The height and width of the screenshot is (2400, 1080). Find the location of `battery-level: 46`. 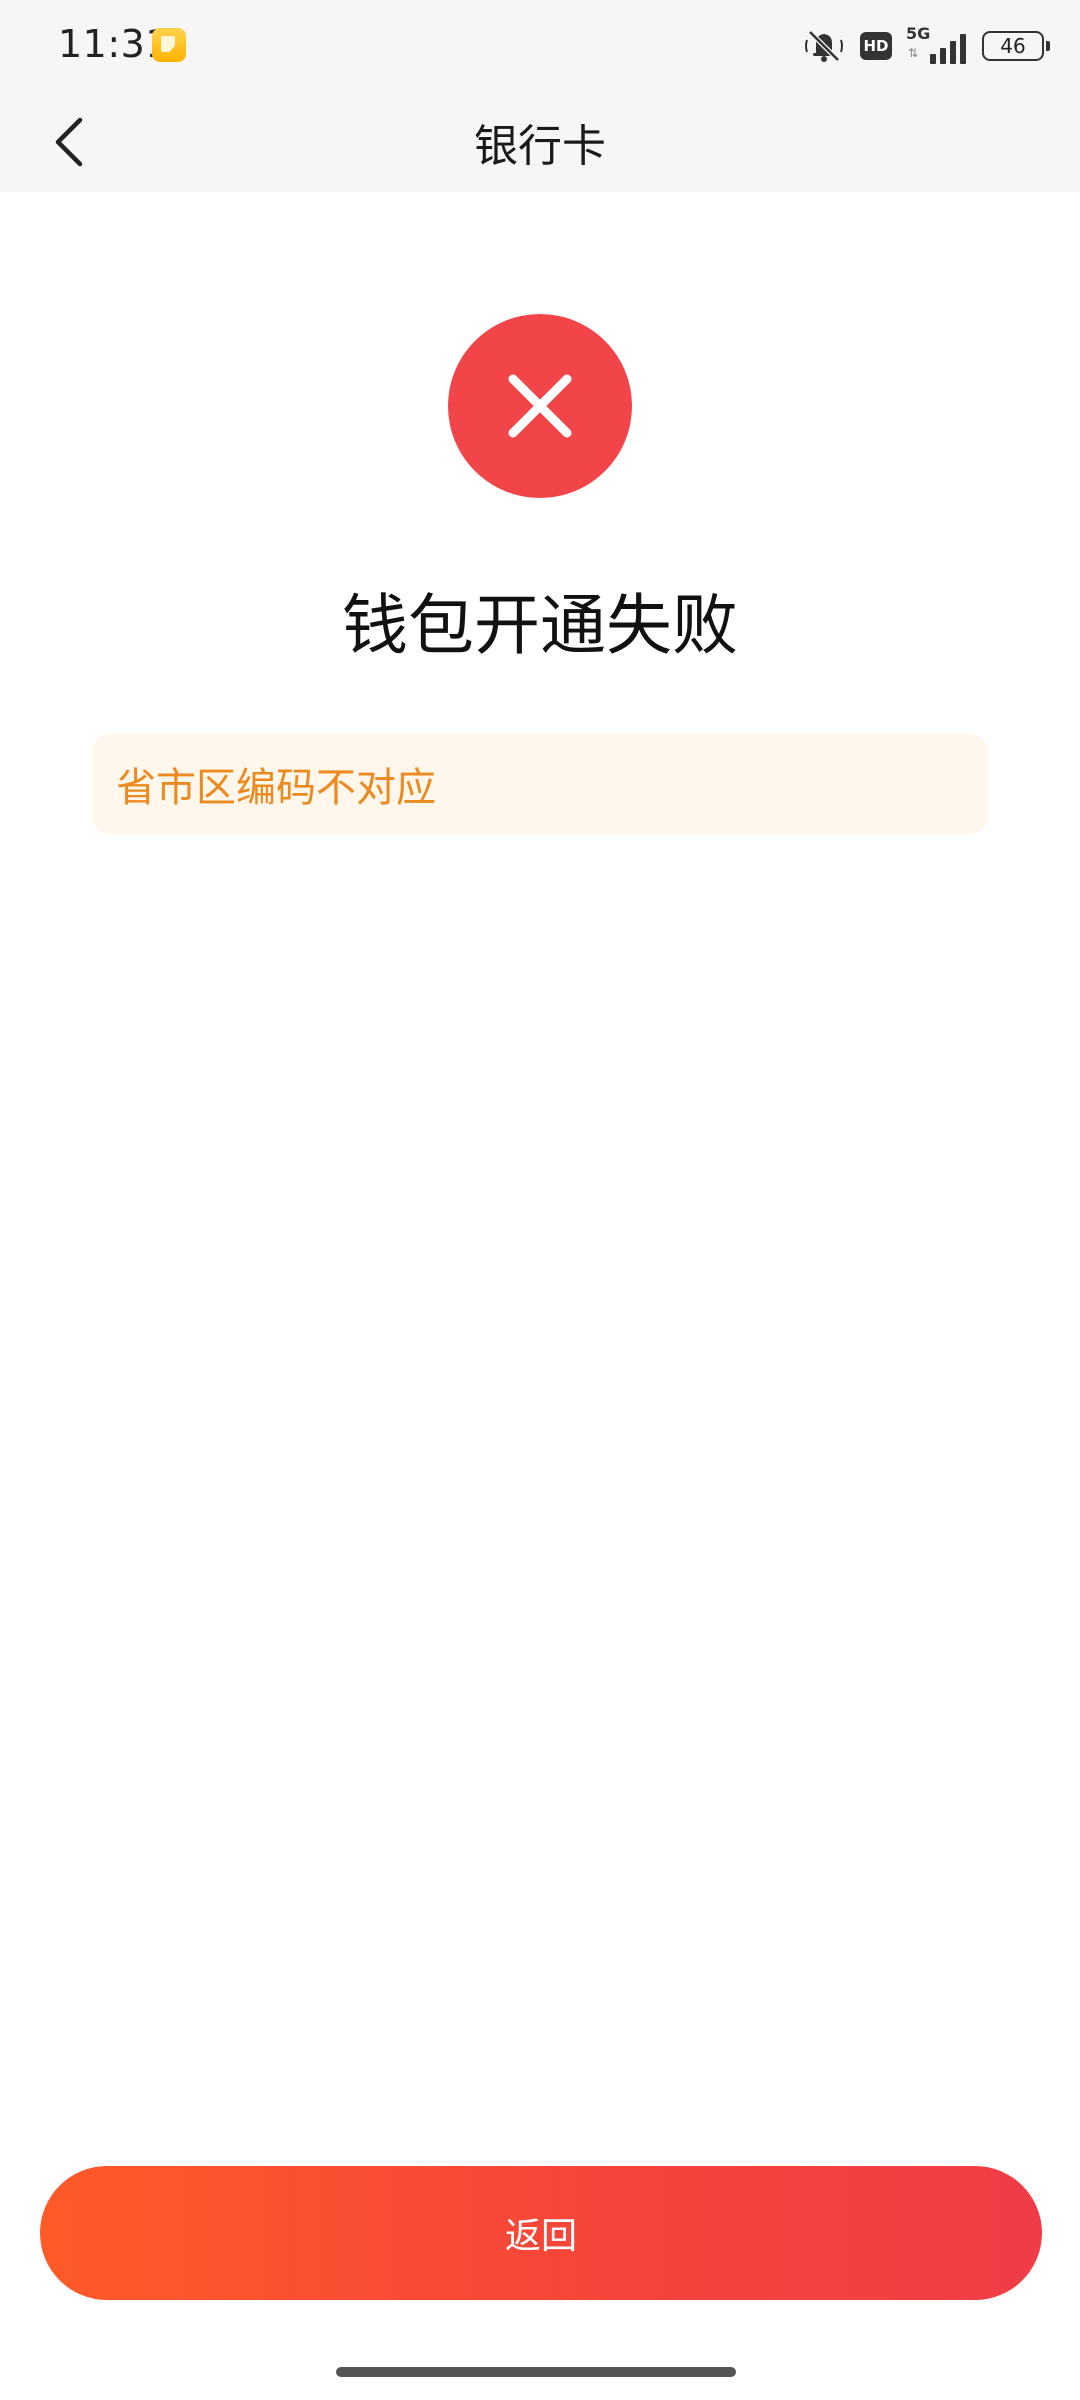

battery-level: 46 is located at coordinates (1013, 46).